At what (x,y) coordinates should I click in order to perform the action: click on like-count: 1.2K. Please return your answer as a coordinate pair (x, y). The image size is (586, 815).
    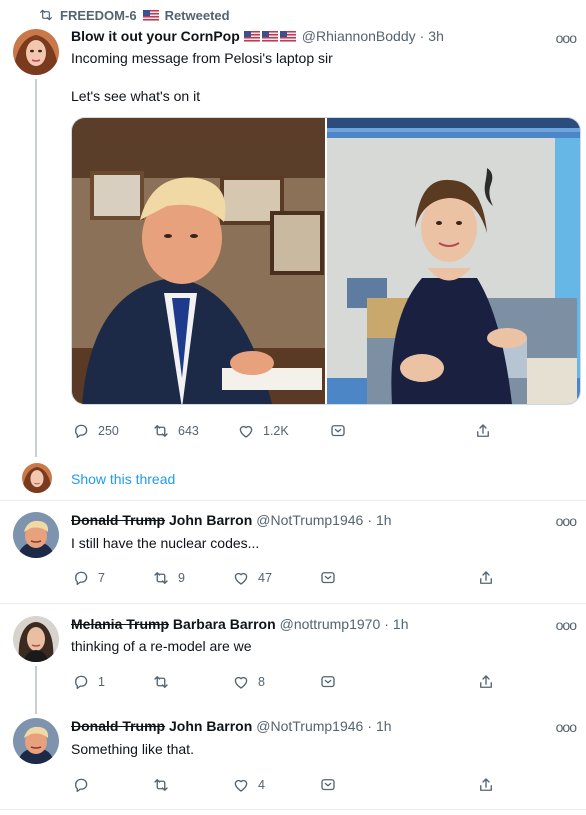
    Looking at the image, I should click on (276, 431).